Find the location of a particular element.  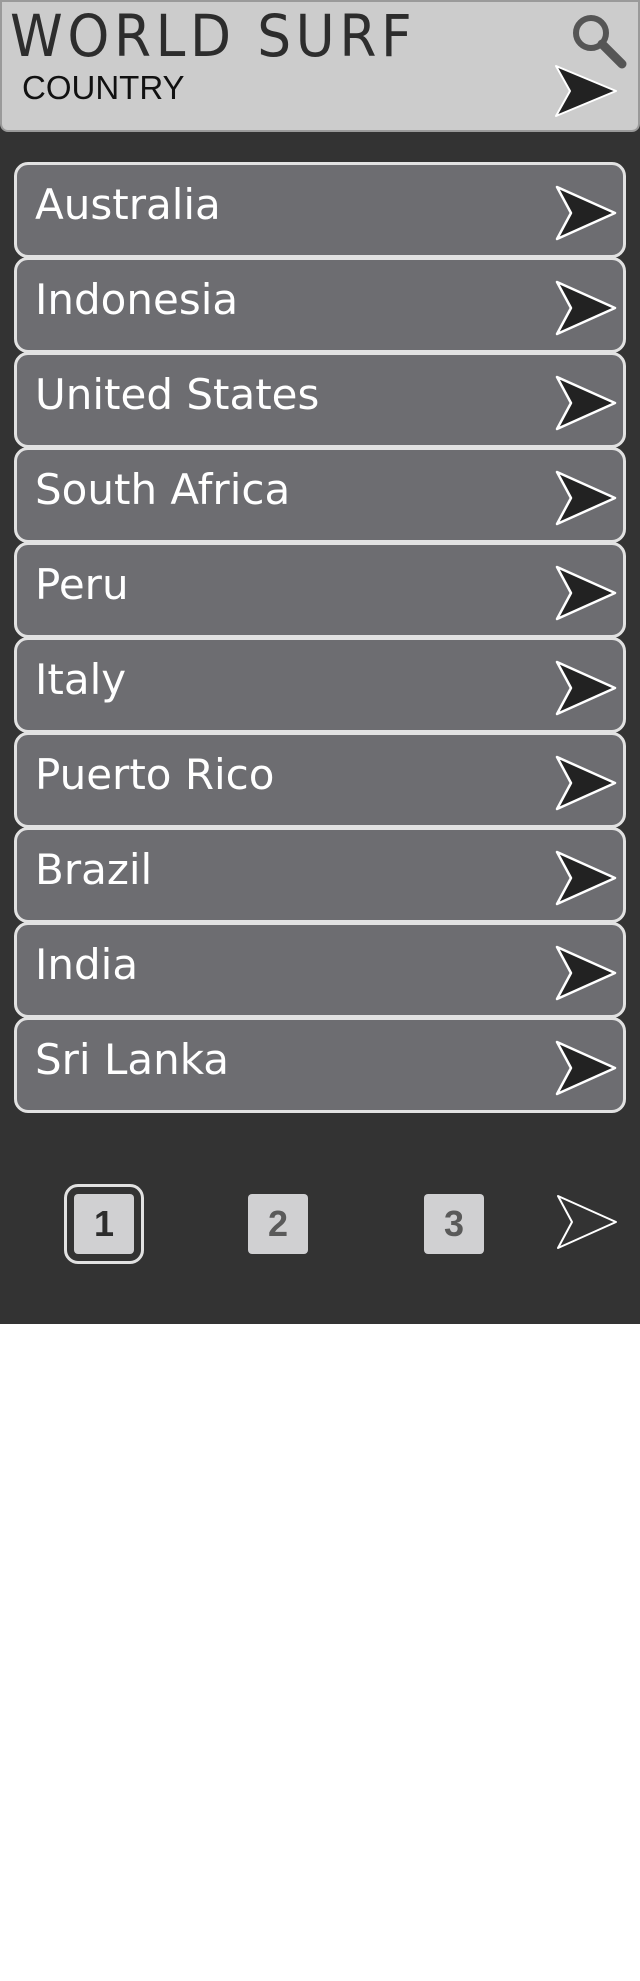

search-icon is located at coordinates (600, 42).